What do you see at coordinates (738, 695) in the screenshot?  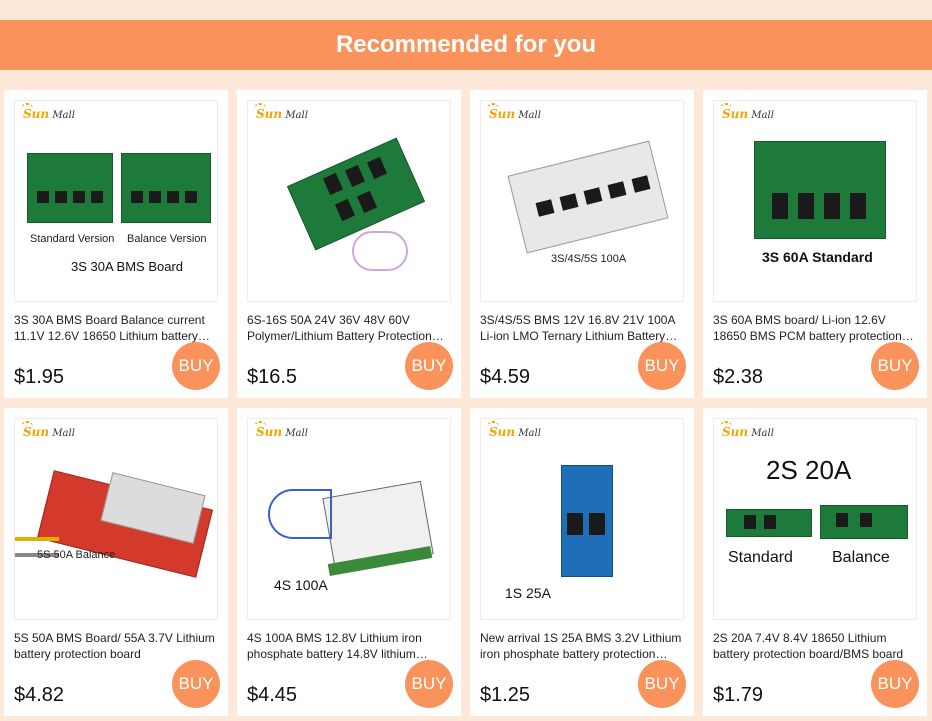 I see `product-price: $1.79` at bounding box center [738, 695].